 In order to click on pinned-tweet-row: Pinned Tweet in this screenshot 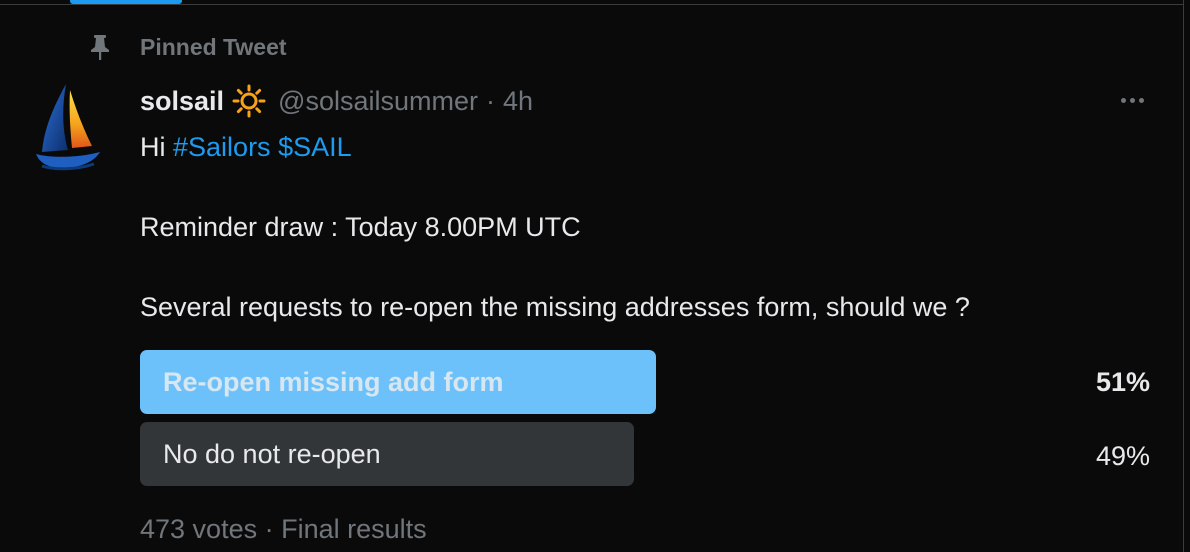, I will do `click(187, 47)`.